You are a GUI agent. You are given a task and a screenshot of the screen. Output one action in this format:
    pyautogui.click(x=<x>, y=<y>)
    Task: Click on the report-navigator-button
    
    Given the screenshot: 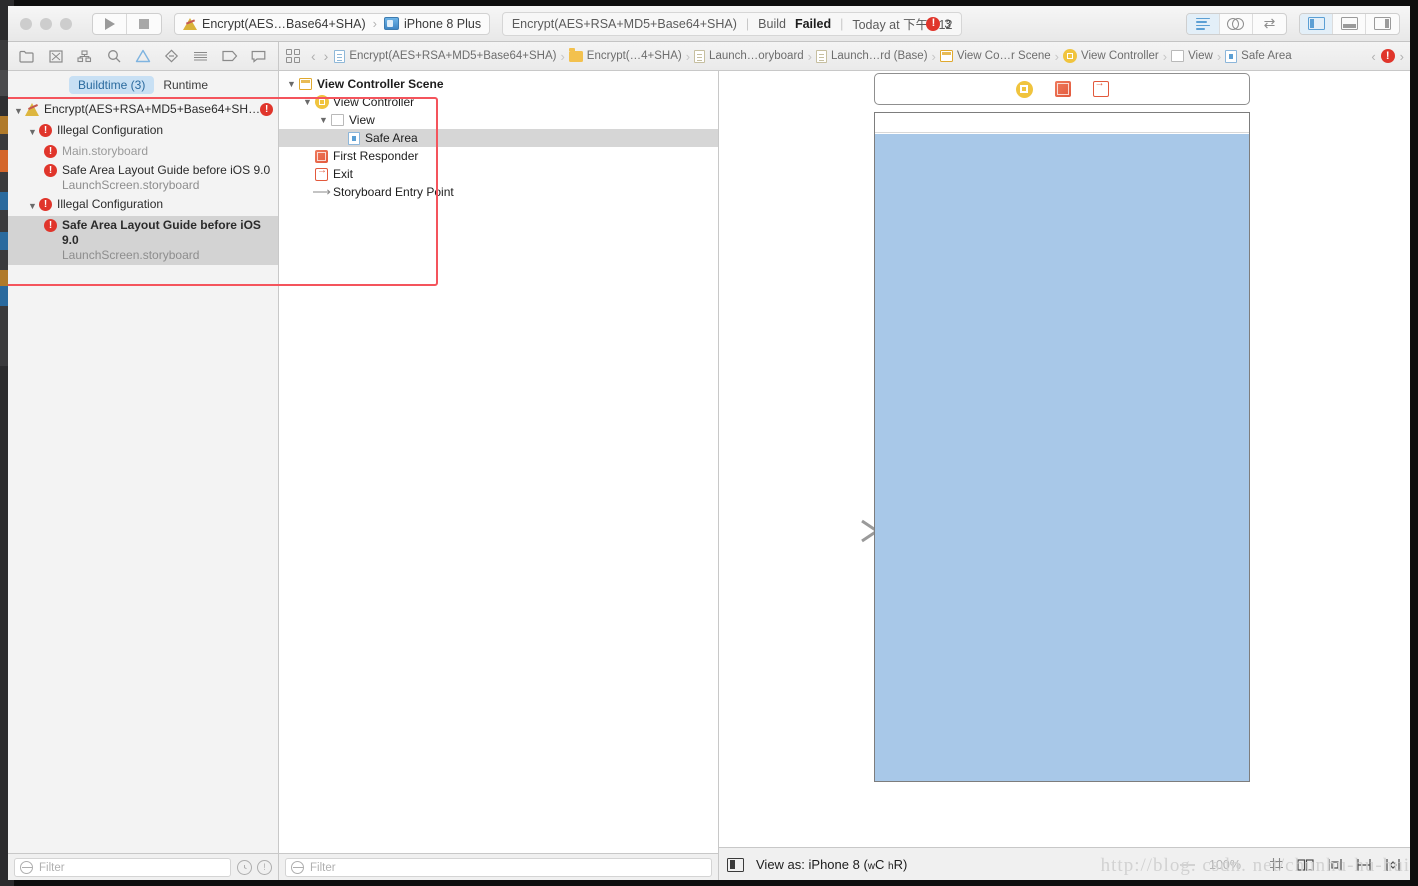 What is the action you would take?
    pyautogui.click(x=258, y=56)
    